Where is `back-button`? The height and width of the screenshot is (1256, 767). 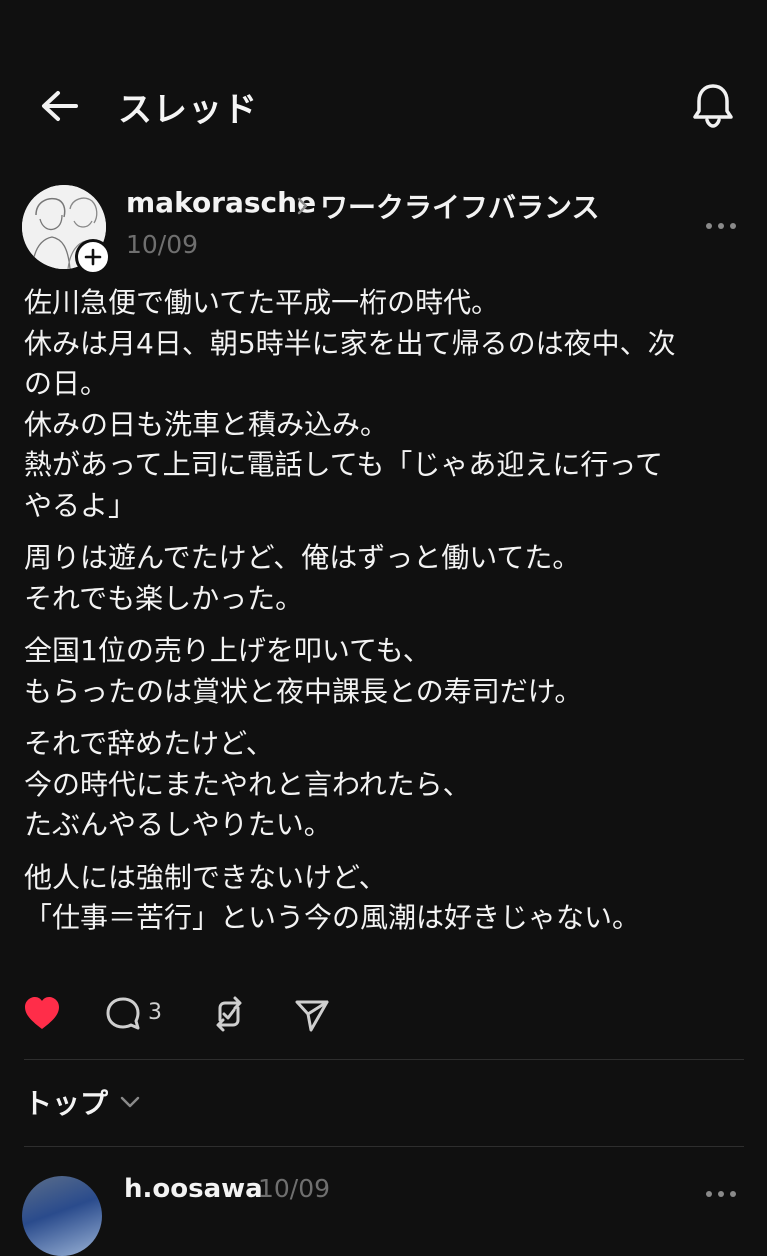 back-button is located at coordinates (60, 106).